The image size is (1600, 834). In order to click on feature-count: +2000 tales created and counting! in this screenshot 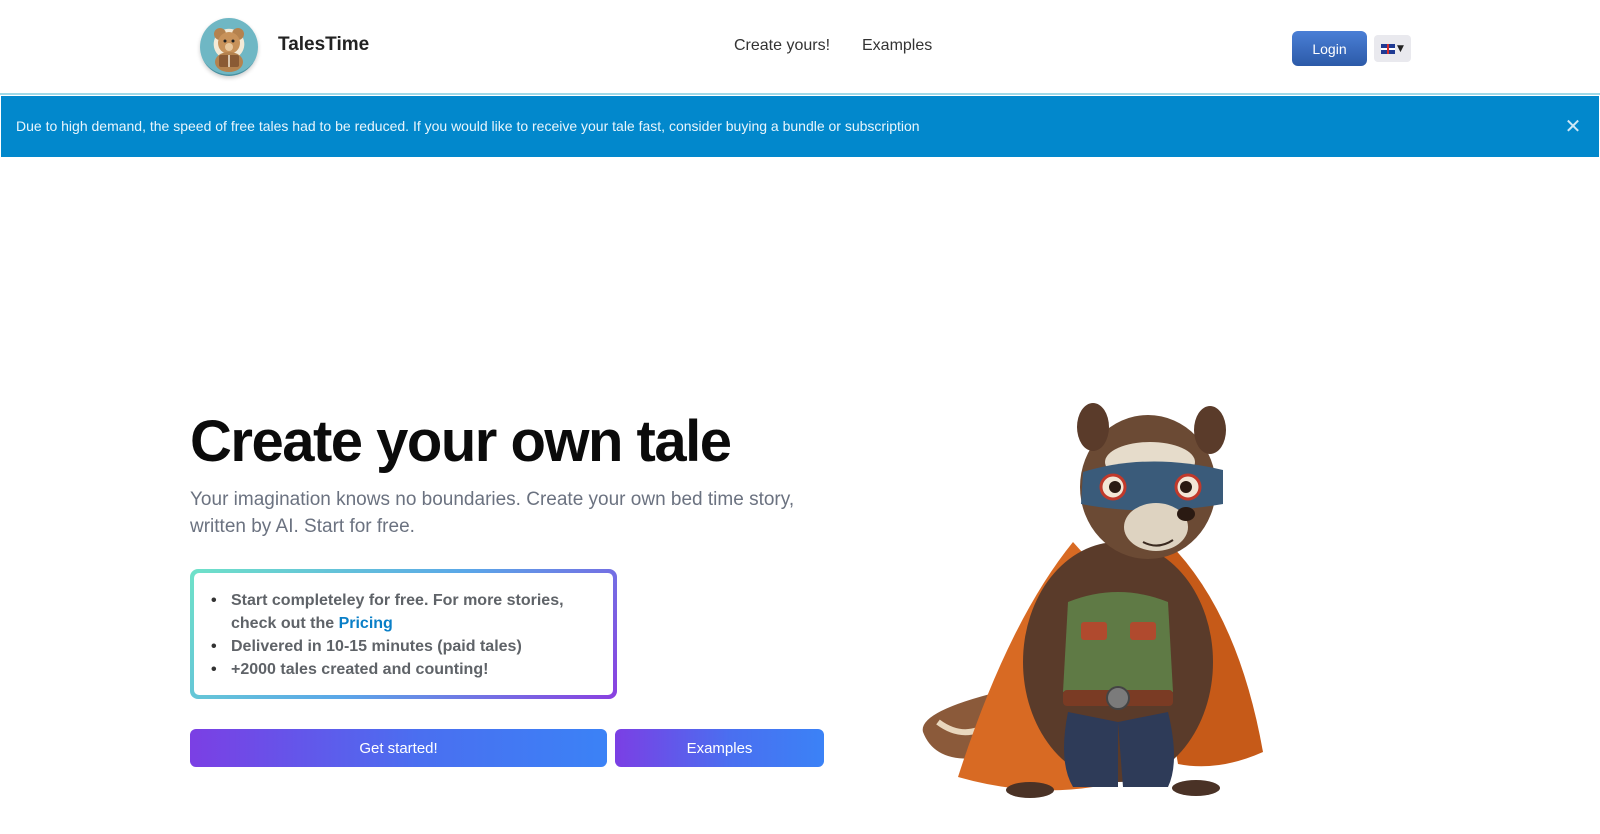, I will do `click(404, 669)`.